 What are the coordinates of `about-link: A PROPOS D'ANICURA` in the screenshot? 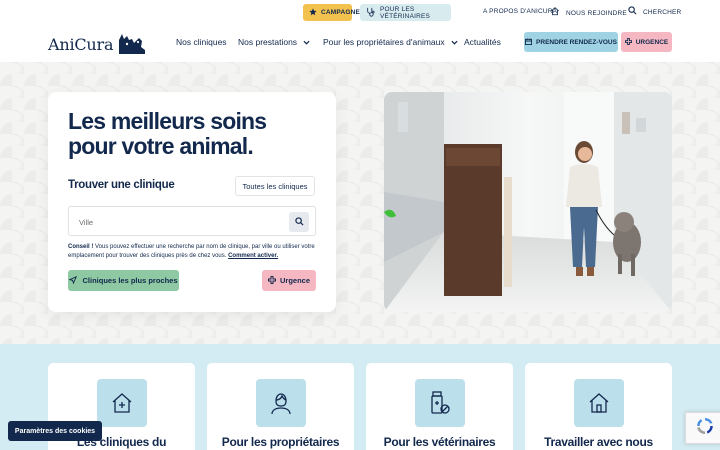 It's located at (520, 11).